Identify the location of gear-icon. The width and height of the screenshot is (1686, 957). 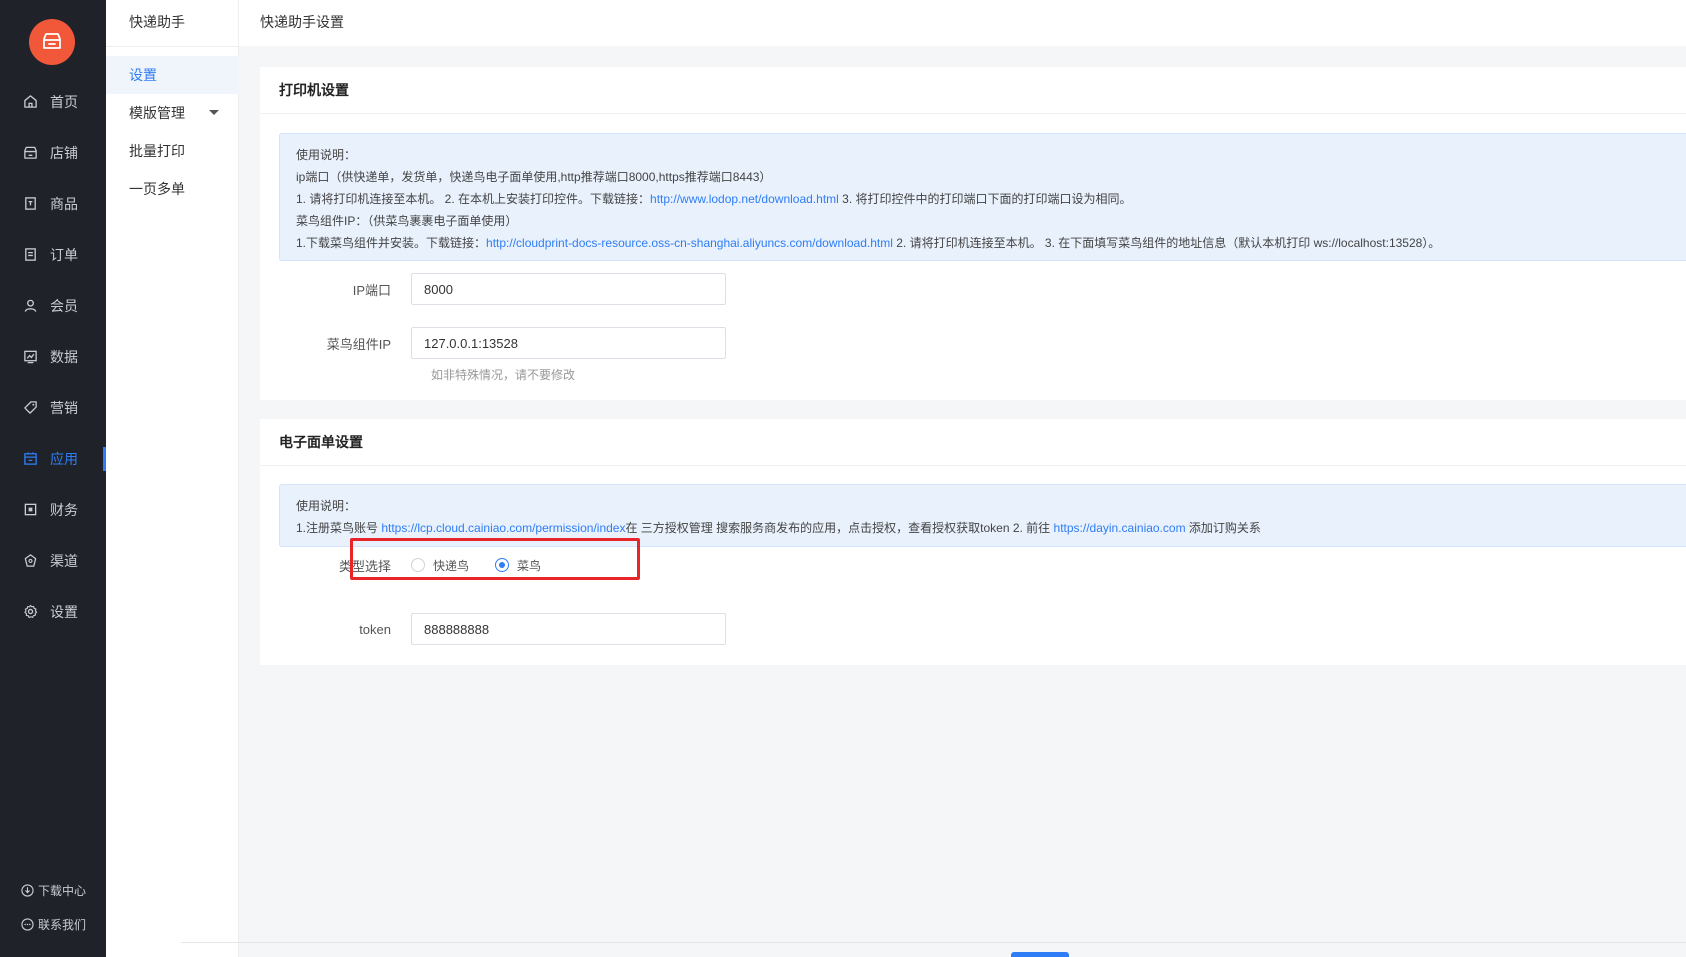
(30, 612).